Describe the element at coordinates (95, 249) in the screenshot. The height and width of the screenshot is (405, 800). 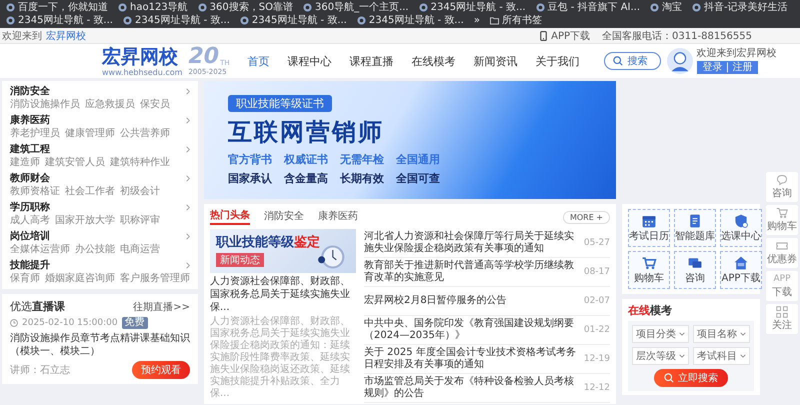
I see `subcategory-link: 办公技能` at that location.